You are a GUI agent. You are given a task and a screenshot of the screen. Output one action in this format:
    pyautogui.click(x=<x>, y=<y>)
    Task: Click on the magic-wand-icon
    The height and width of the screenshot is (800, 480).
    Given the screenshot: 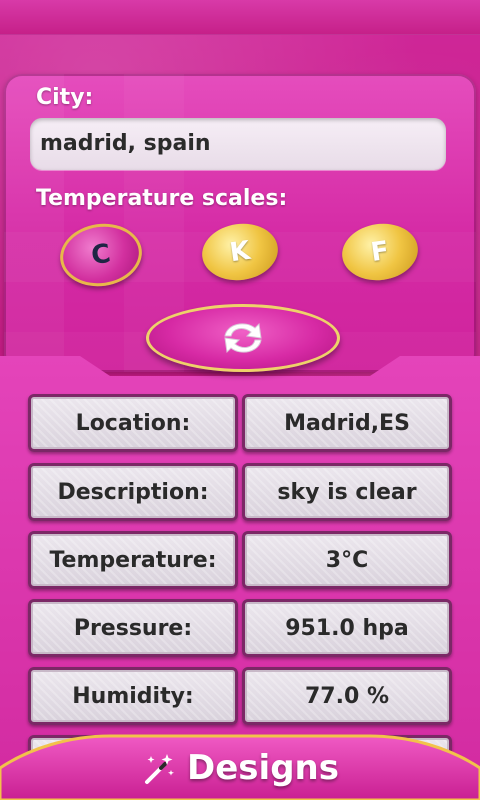 What is the action you would take?
    pyautogui.click(x=160, y=769)
    